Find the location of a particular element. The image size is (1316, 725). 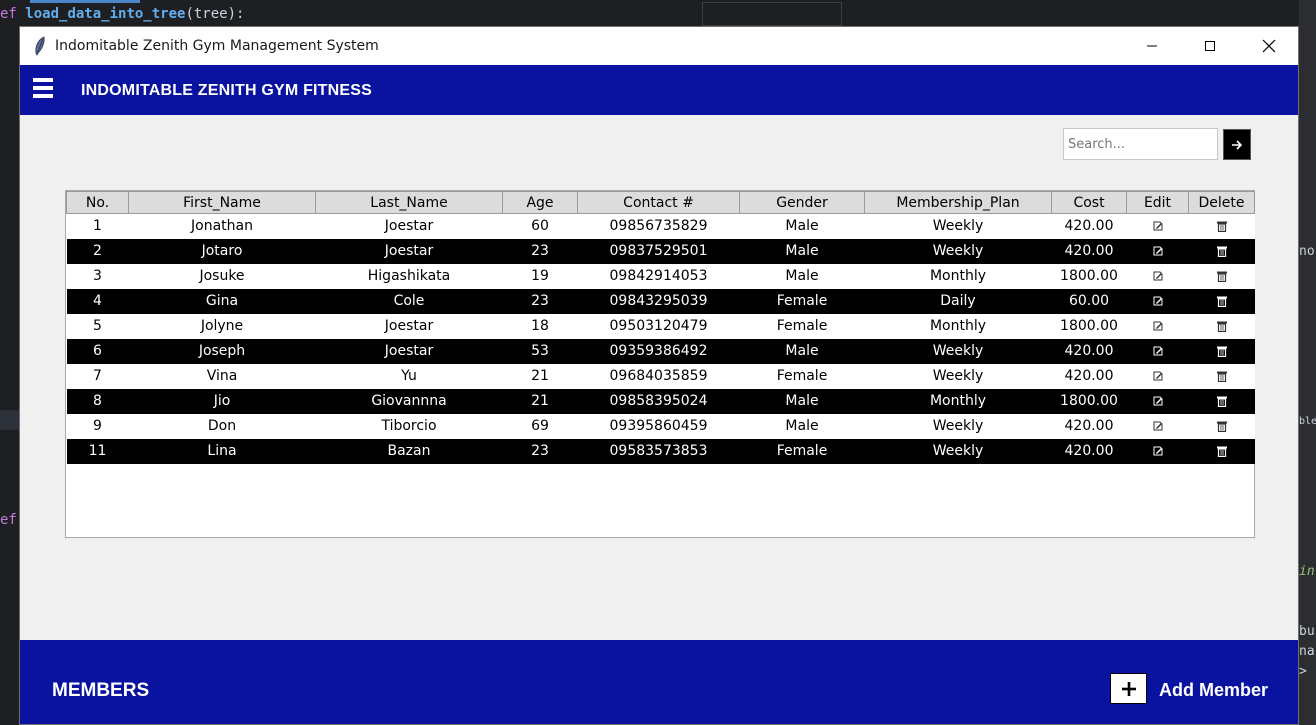

table-row: 7 Vina Yu 21 09684035859 Female Weekly 420.00 is located at coordinates (660, 376).